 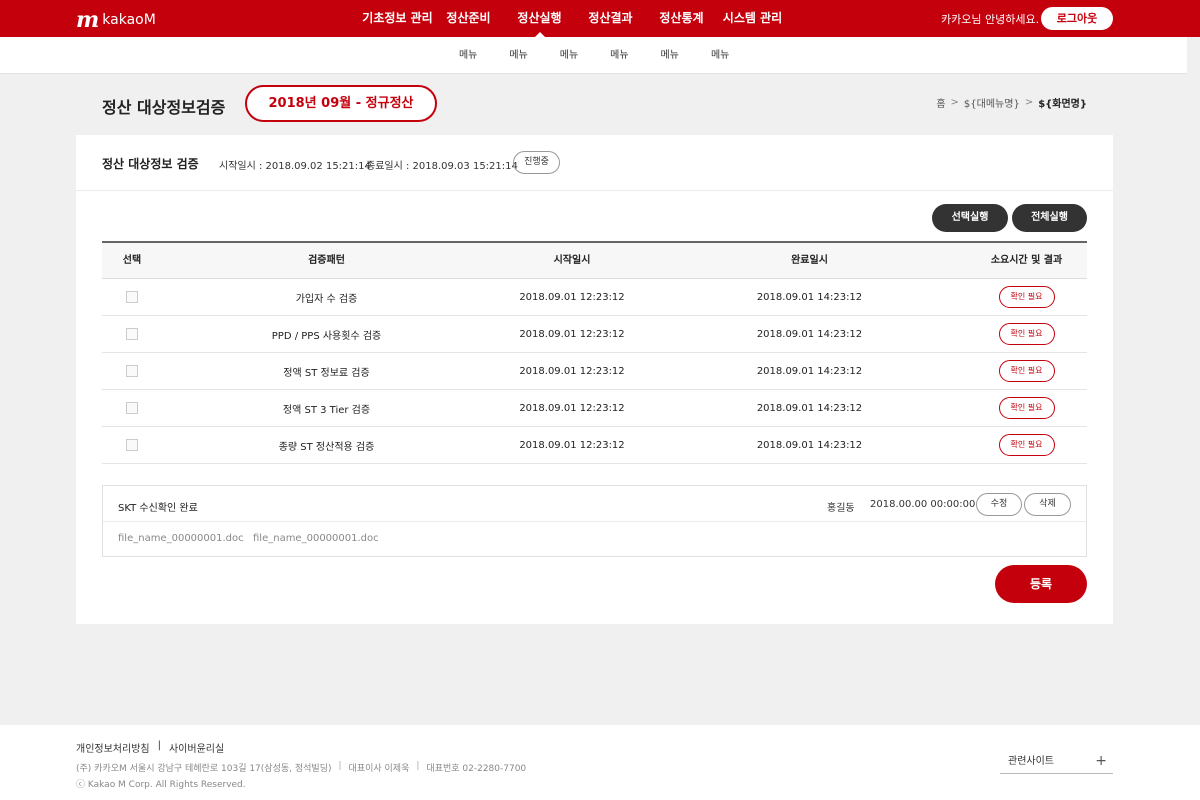 I want to click on breadcrumb-menu: ${대메뉴명}, so click(x=992, y=102).